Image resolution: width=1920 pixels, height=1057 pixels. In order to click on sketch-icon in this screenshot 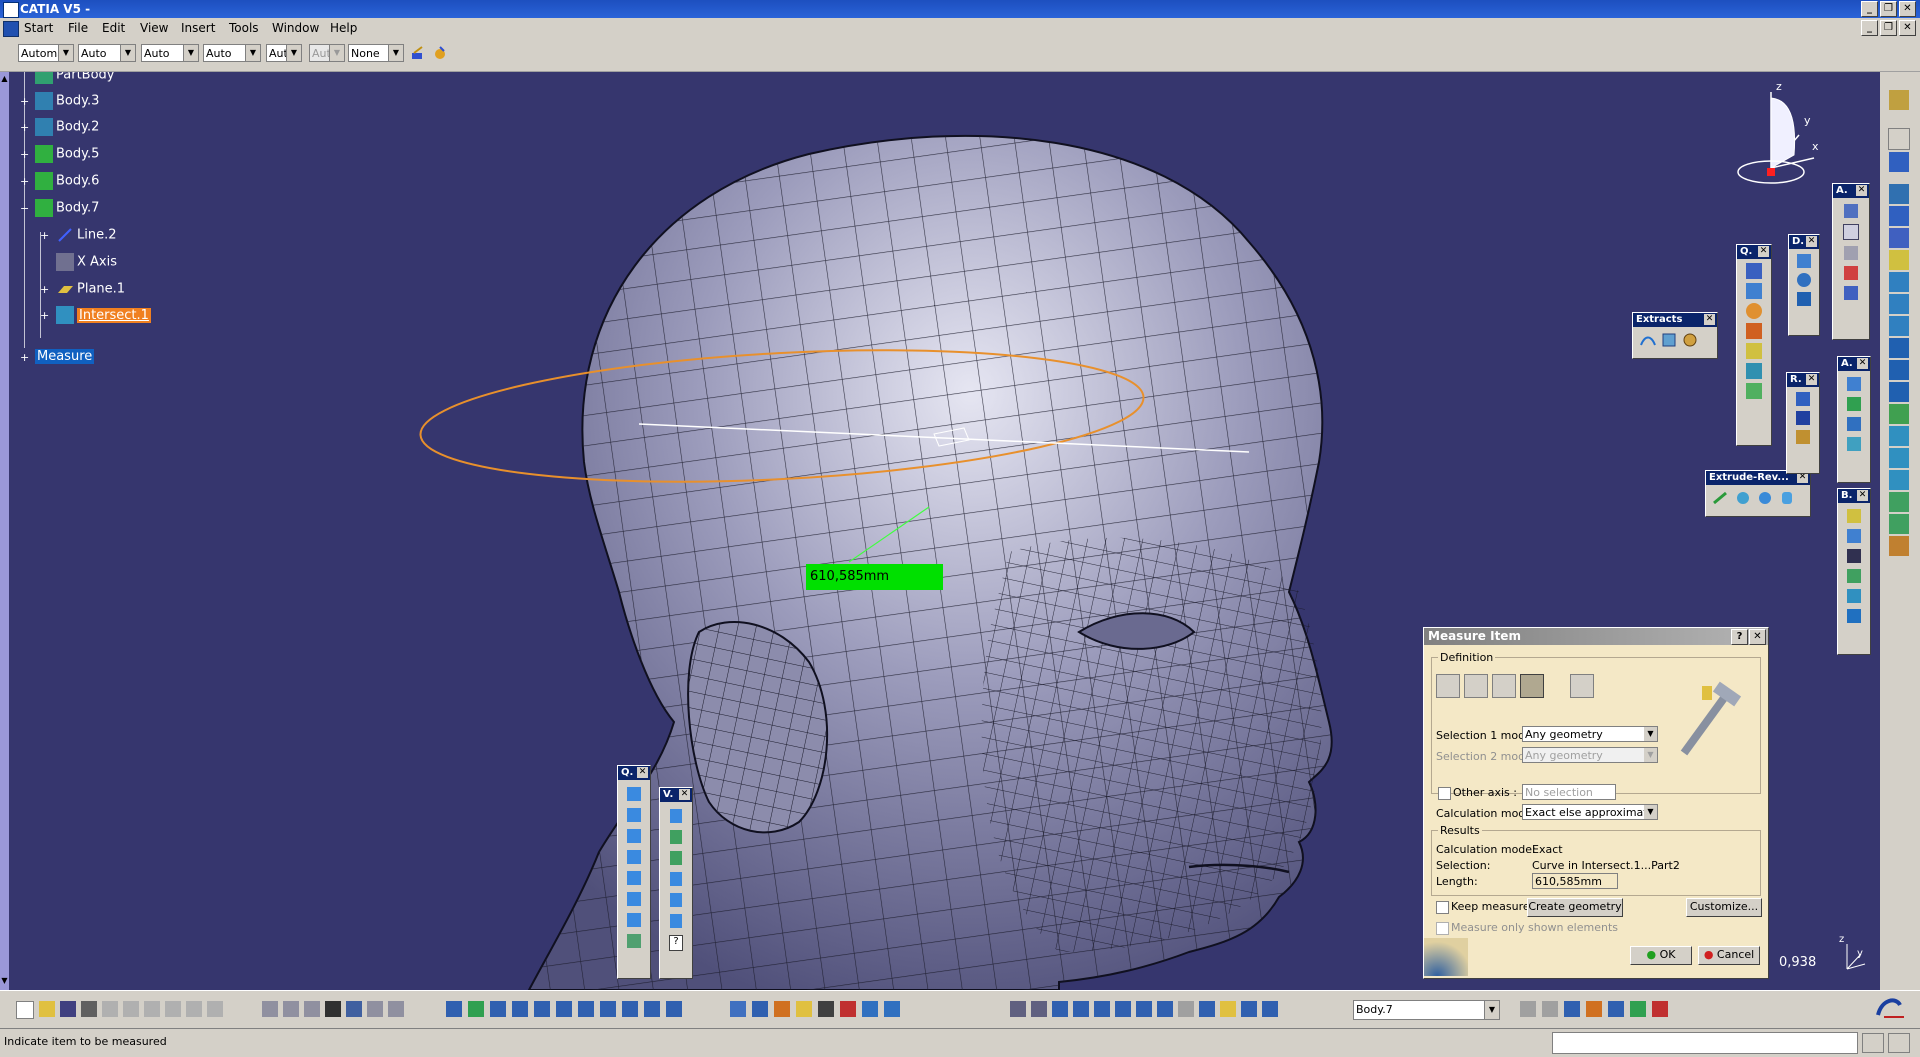, I will do `click(1899, 194)`.